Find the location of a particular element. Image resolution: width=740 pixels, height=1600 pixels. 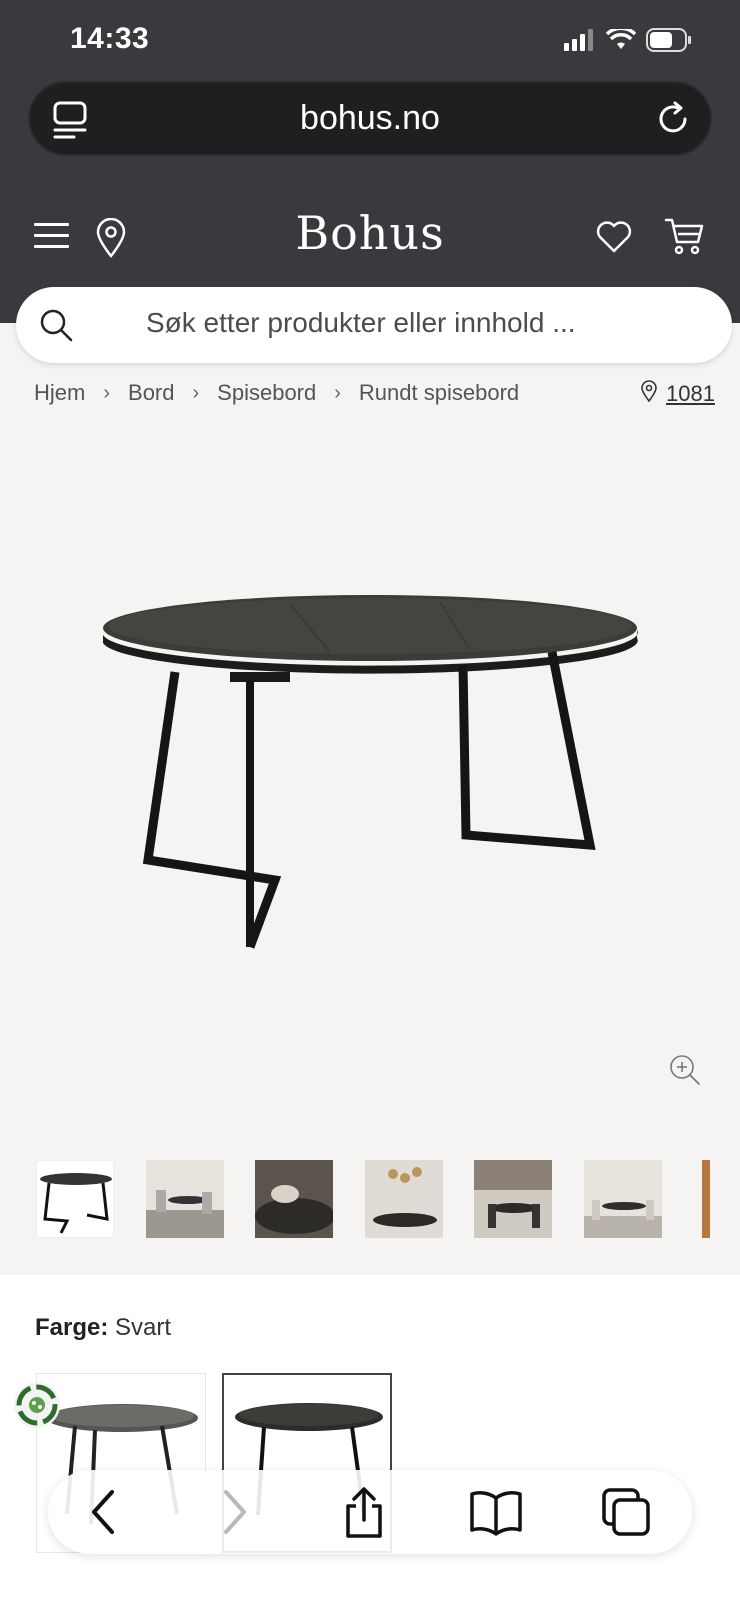

signal-icon is located at coordinates (580, 42).